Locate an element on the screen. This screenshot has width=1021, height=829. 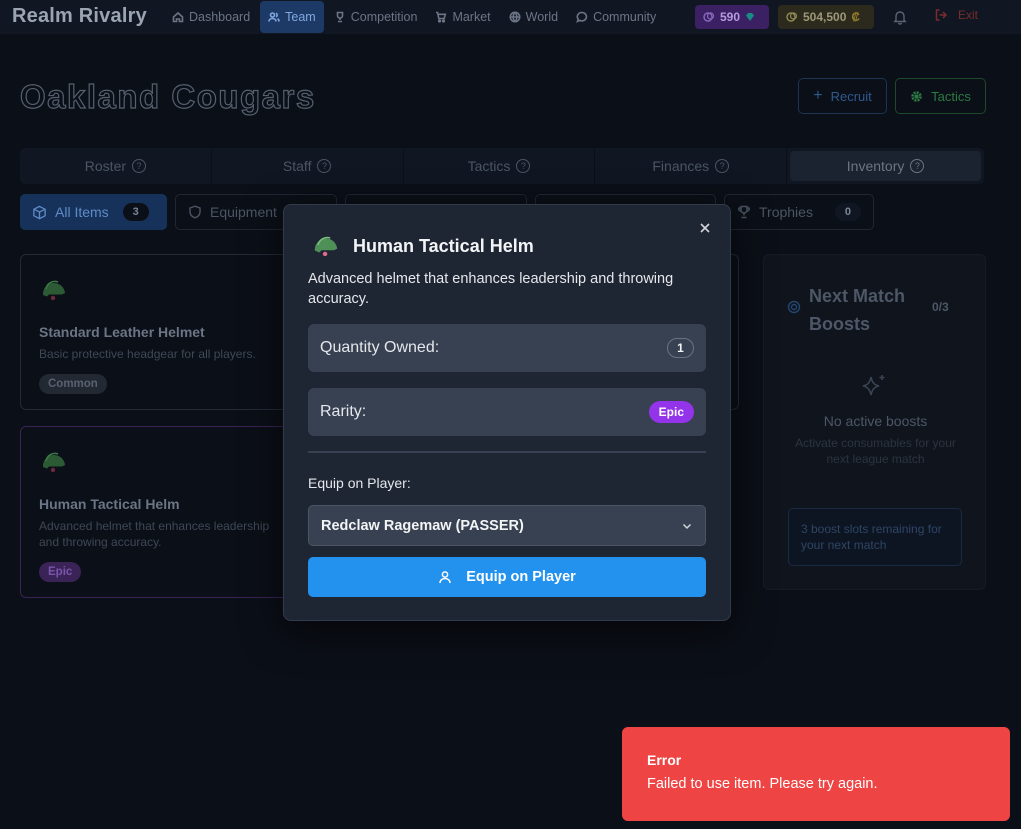
nav-team: Team is located at coordinates (292, 17).